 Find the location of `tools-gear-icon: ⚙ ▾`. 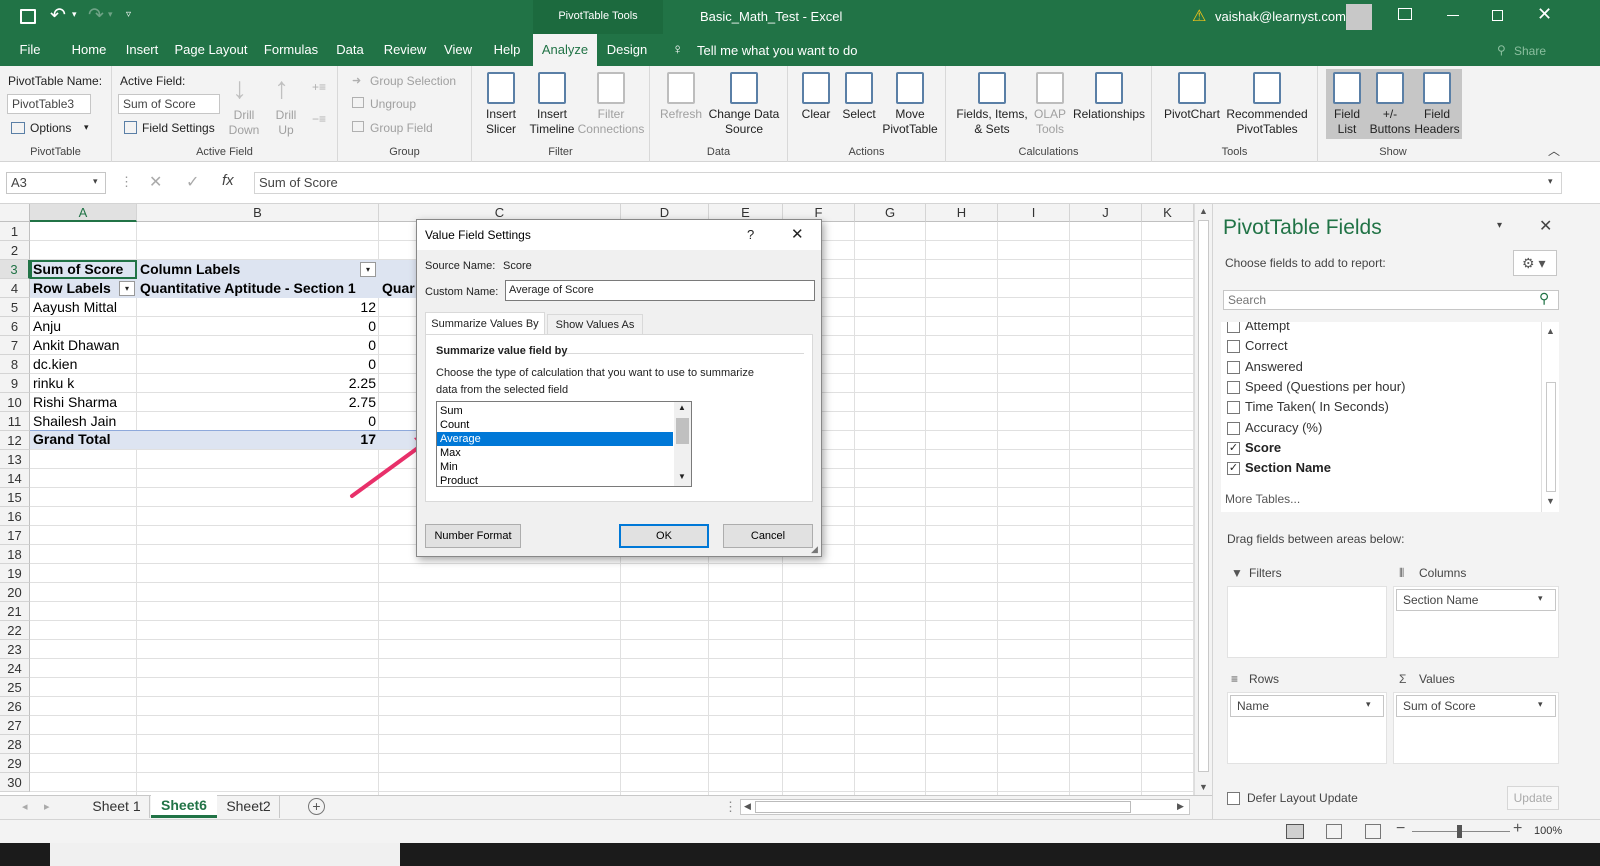

tools-gear-icon: ⚙ ▾ is located at coordinates (1535, 263).